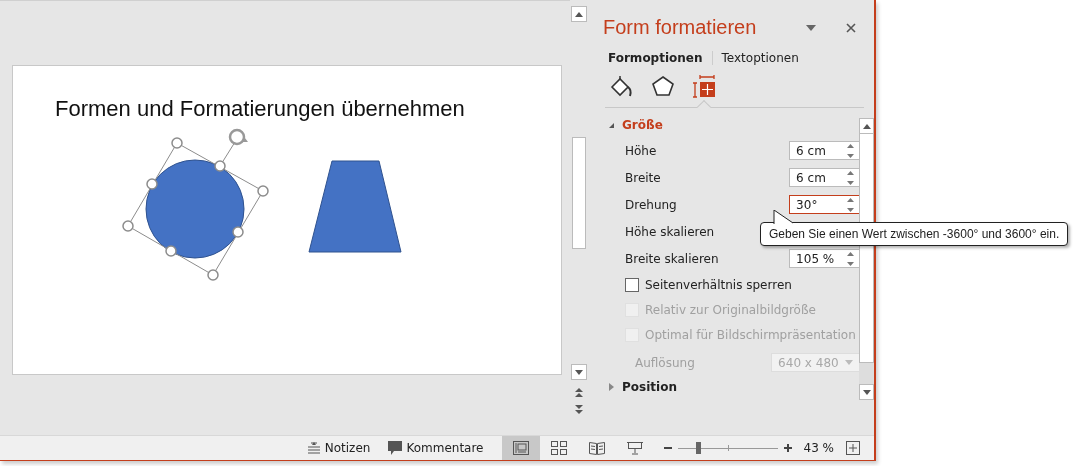 The width and height of the screenshot is (1077, 466). What do you see at coordinates (680, 27) in the screenshot?
I see `pane-title: Form formatieren` at bounding box center [680, 27].